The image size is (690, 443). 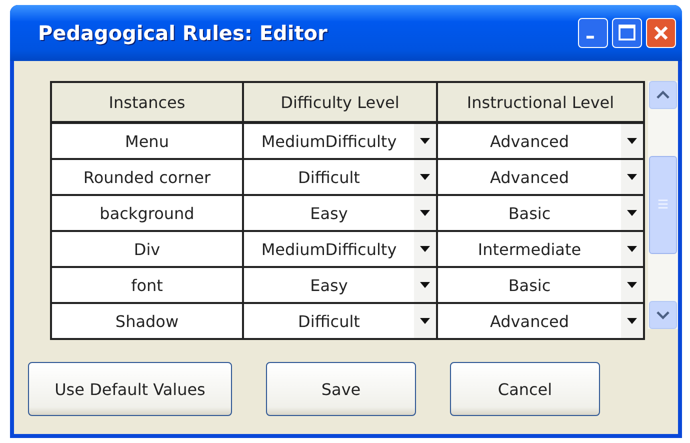 What do you see at coordinates (147, 321) in the screenshot?
I see `table-cell: Shadow` at bounding box center [147, 321].